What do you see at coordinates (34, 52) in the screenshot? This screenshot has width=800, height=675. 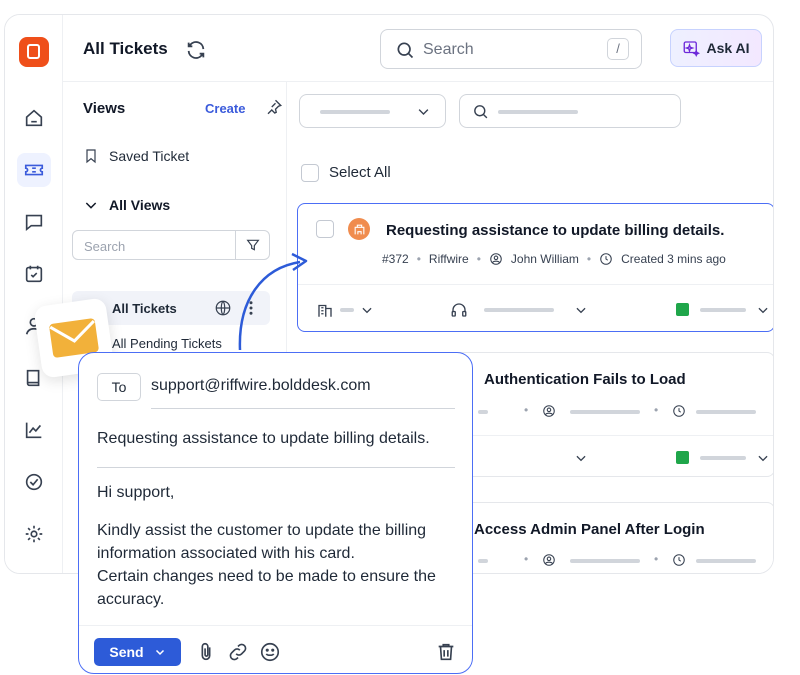 I see `brand-logo` at bounding box center [34, 52].